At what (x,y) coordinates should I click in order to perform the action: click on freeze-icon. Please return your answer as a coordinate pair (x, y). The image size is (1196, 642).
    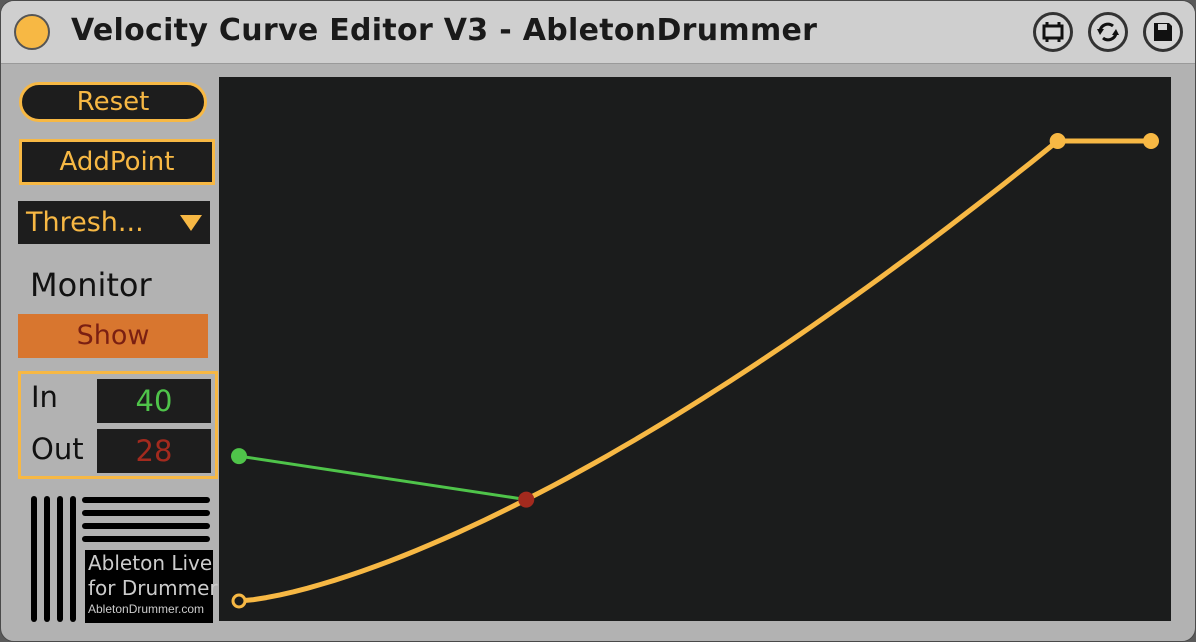
    Looking at the image, I should click on (1053, 32).